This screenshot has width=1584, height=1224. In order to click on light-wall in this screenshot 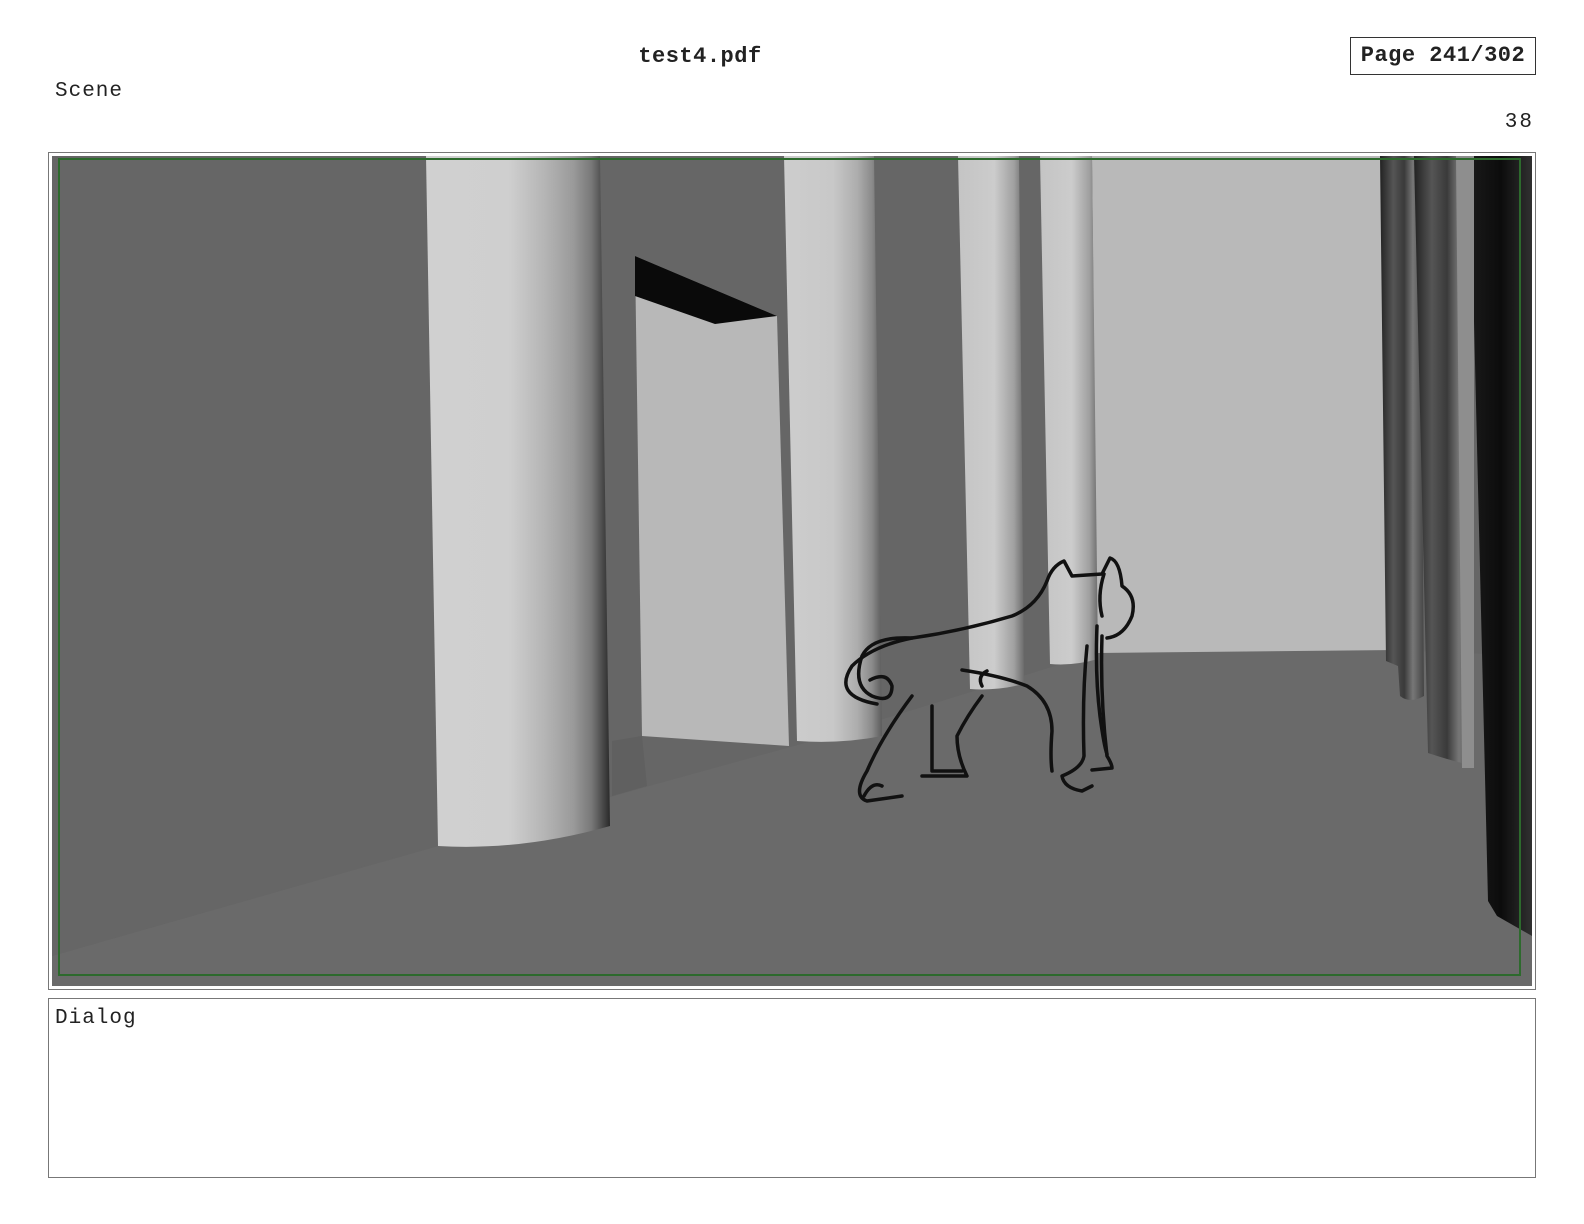, I will do `click(1244, 404)`.